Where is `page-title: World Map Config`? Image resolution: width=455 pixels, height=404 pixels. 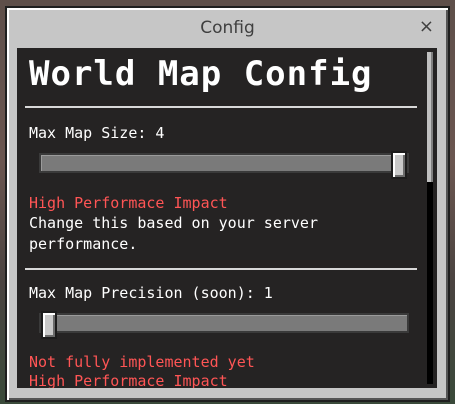 page-title: World Map Config is located at coordinates (201, 74).